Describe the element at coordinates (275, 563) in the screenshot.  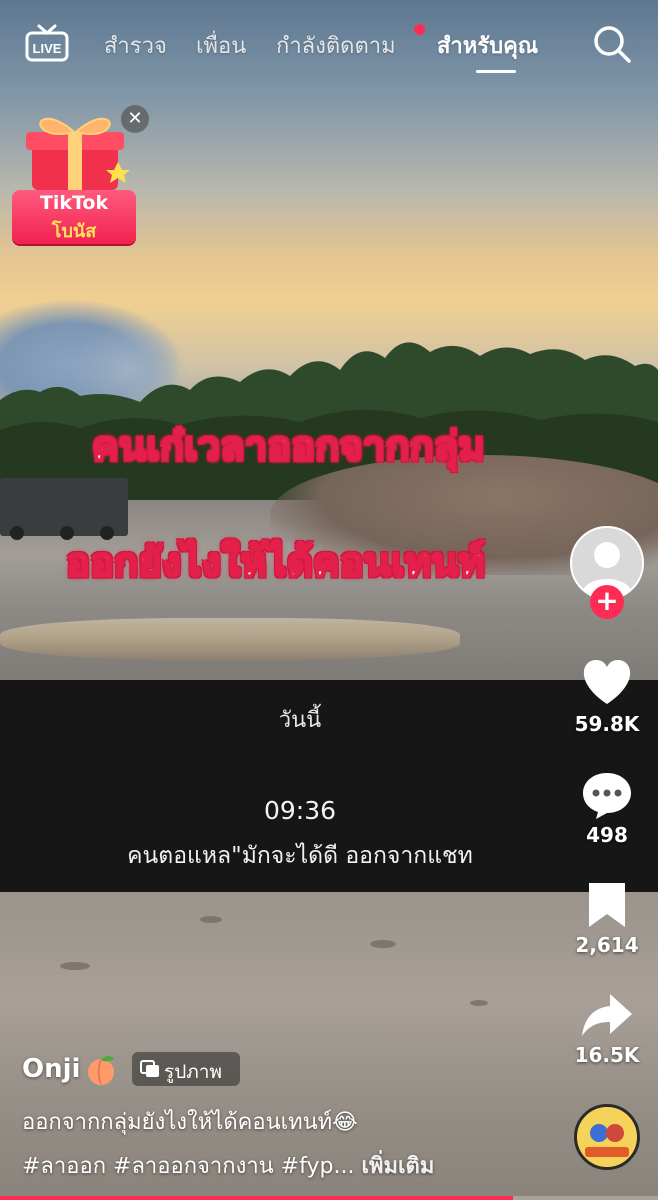
I see `video-overlay-line-2: ออกยังไงให้ได้คอนเทนท์` at that location.